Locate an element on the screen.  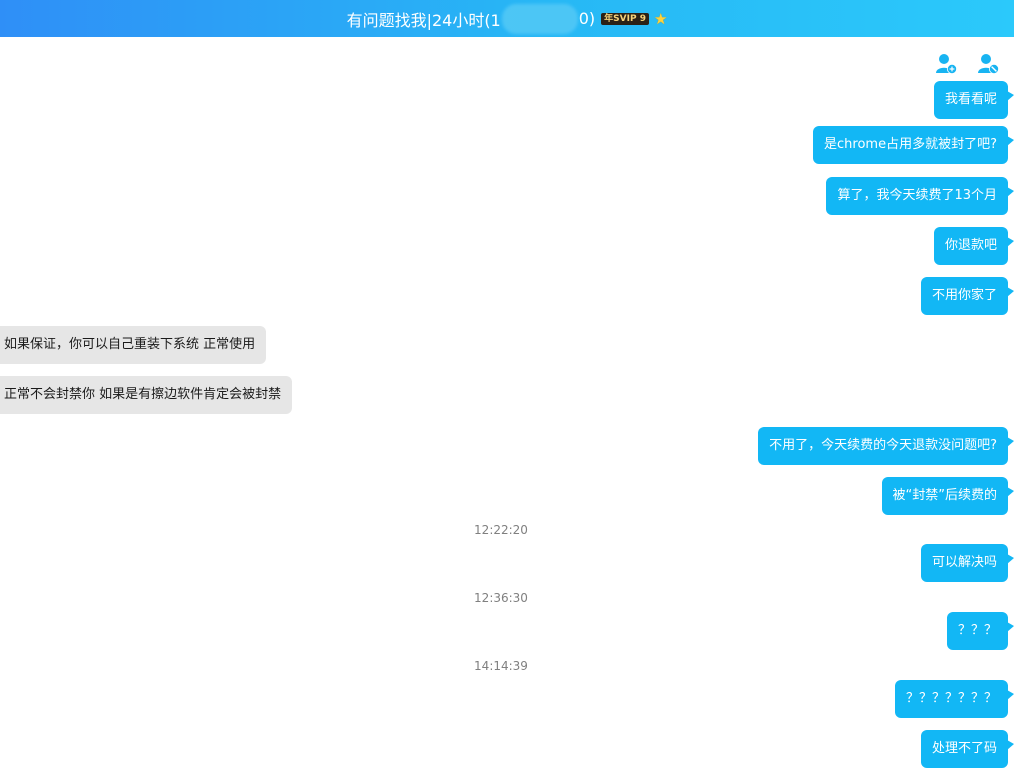
message-bubble-sent: 是chrome占用多就被封了吧? is located at coordinates (913, 145).